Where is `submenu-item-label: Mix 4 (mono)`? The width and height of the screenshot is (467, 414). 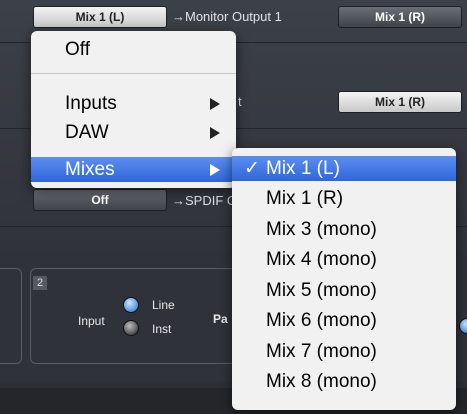 submenu-item-label: Mix 4 (mono) is located at coordinates (321, 259).